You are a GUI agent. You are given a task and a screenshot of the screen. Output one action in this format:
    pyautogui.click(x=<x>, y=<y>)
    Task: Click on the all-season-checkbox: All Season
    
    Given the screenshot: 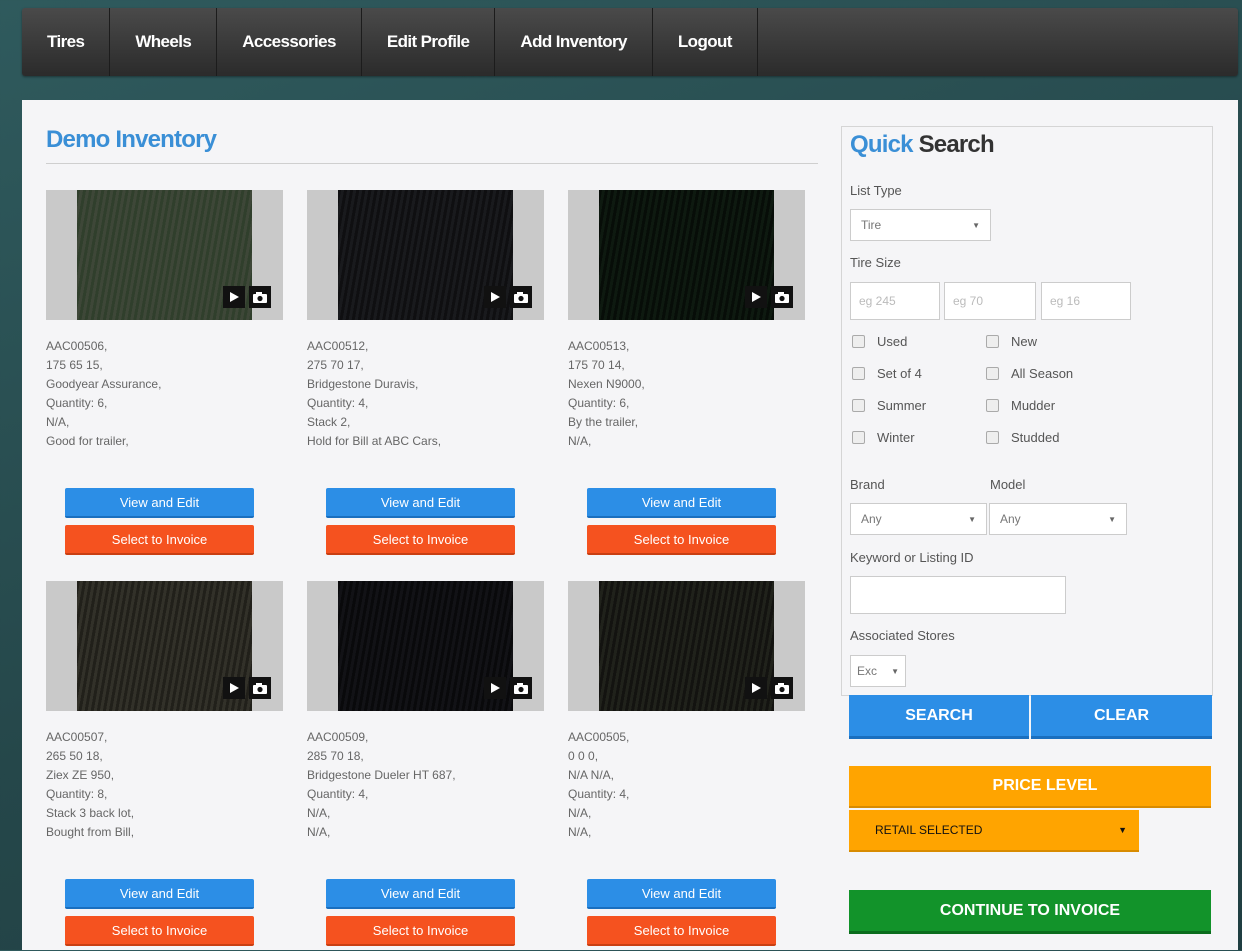 What is the action you would take?
    pyautogui.click(x=1029, y=373)
    